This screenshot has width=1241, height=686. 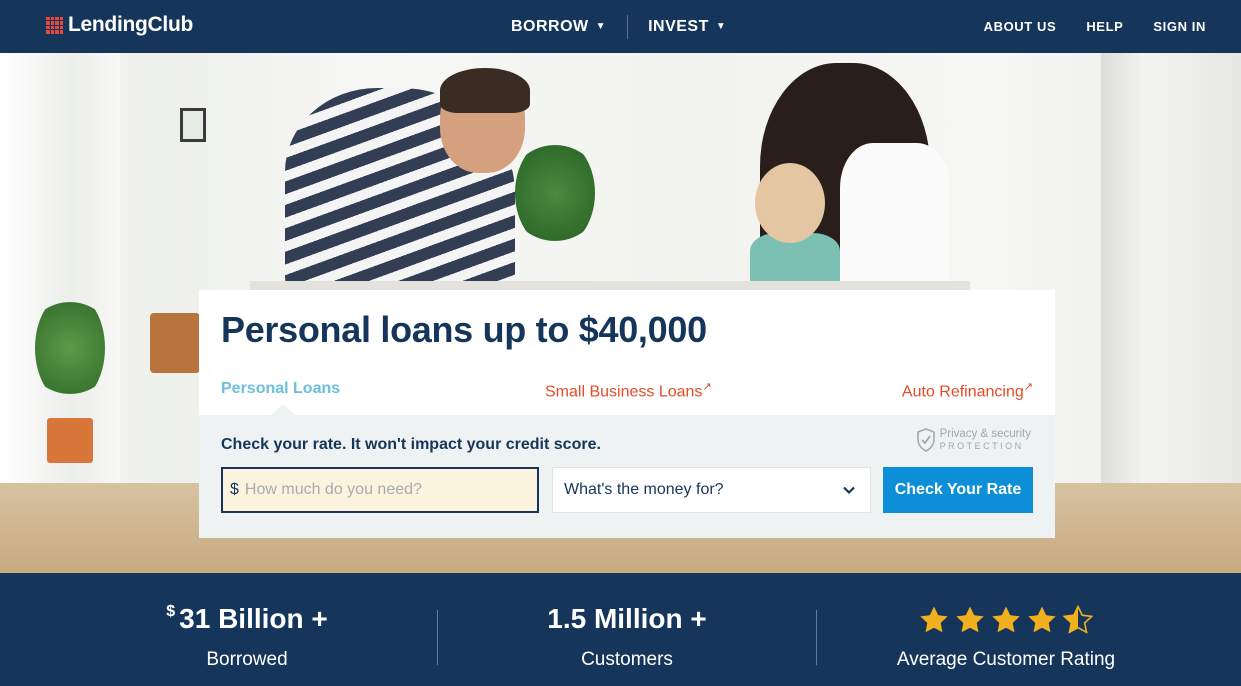 What do you see at coordinates (849, 490) in the screenshot?
I see `chevron-down-icon` at bounding box center [849, 490].